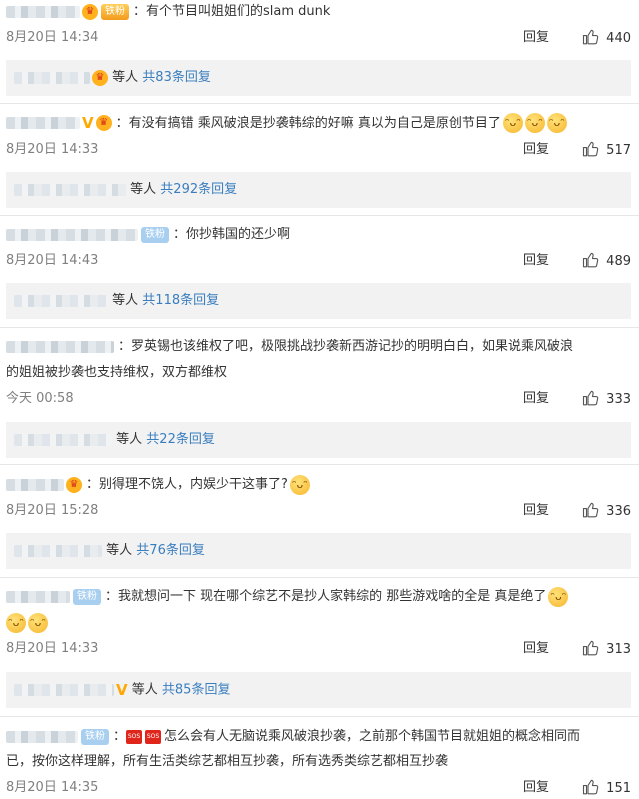 The height and width of the screenshot is (799, 639). What do you see at coordinates (52, 37) in the screenshot?
I see `timestamp: 8月20日 14:34` at bounding box center [52, 37].